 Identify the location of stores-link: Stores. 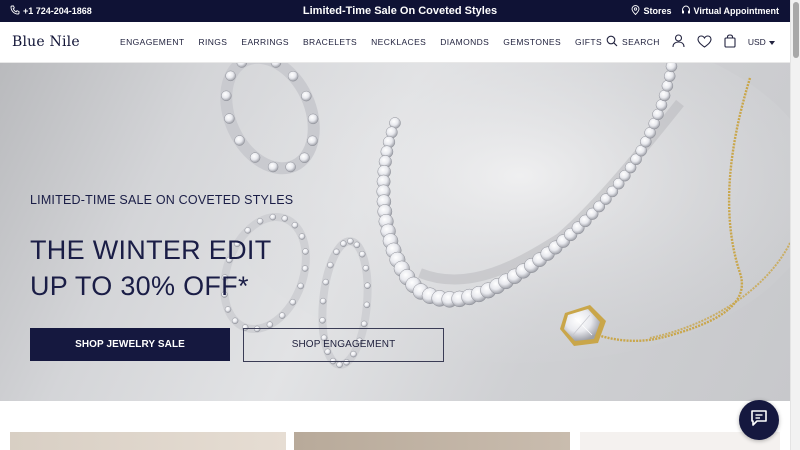
(651, 11).